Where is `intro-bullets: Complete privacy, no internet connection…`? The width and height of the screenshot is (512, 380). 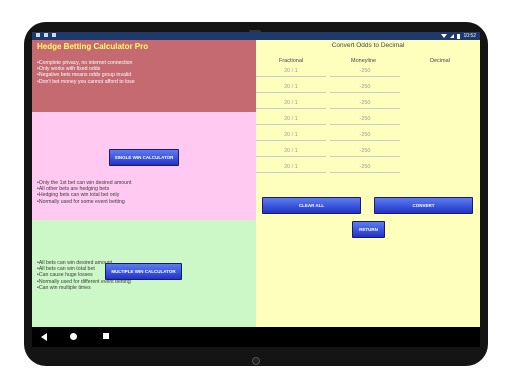
intro-bullets: Complete privacy, no internet connection… is located at coordinates (86, 72).